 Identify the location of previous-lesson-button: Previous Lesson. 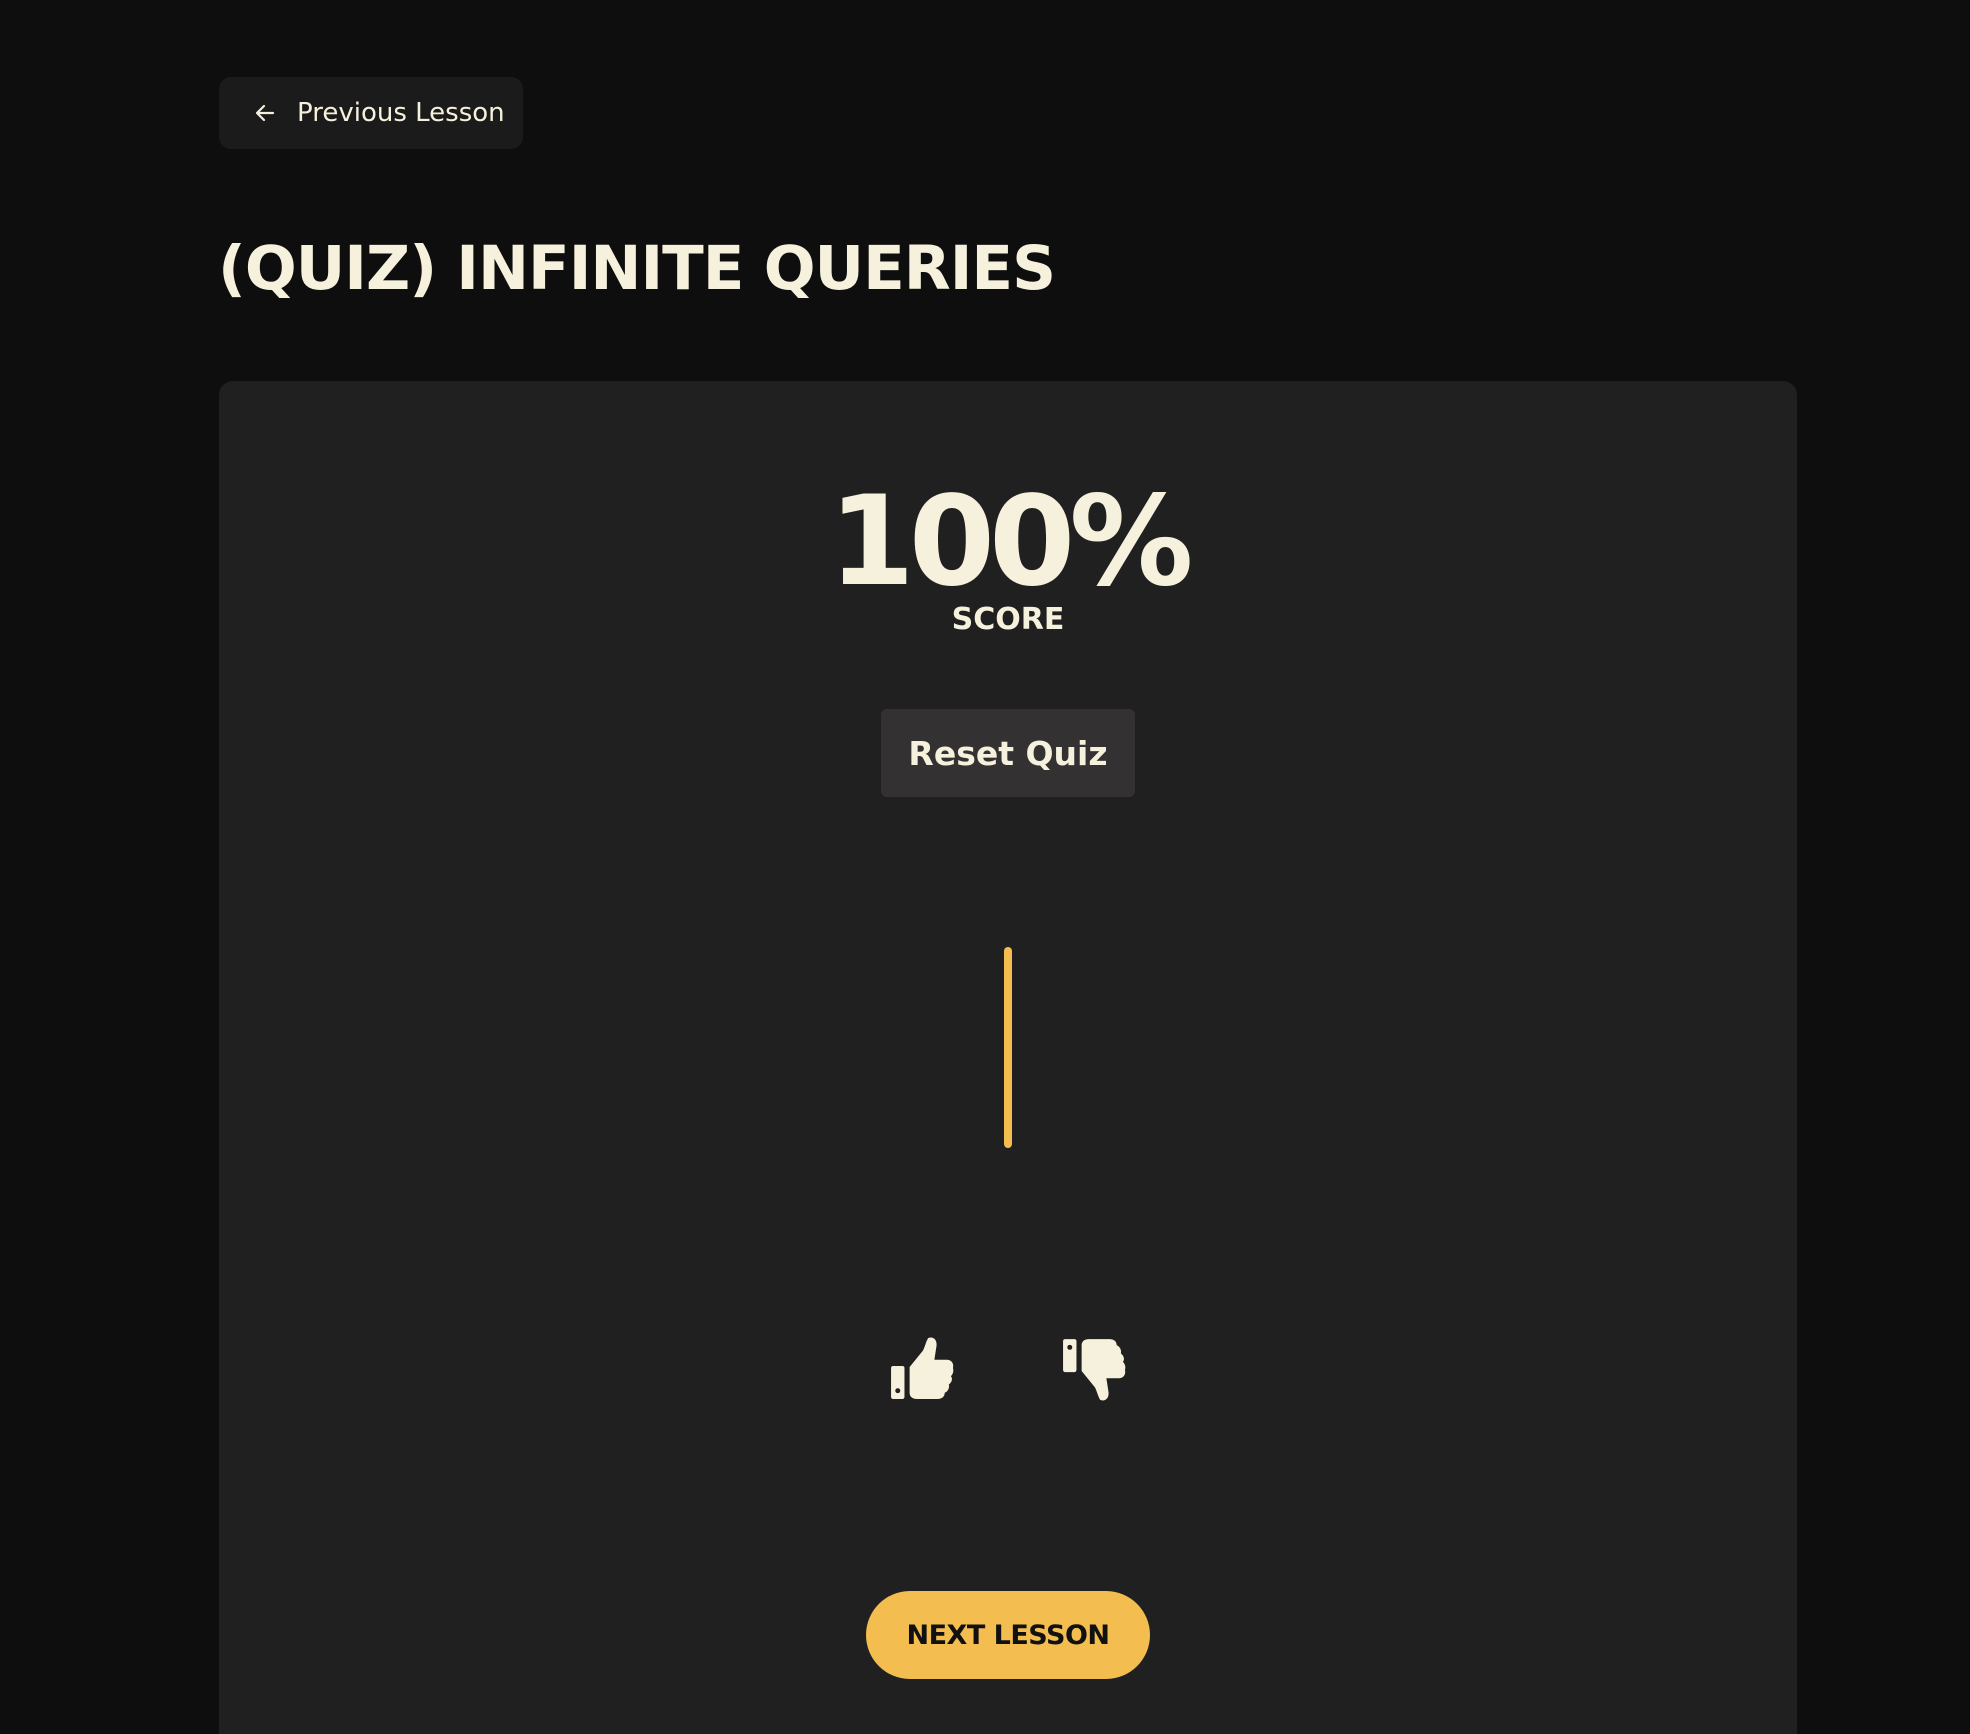
(371, 113).